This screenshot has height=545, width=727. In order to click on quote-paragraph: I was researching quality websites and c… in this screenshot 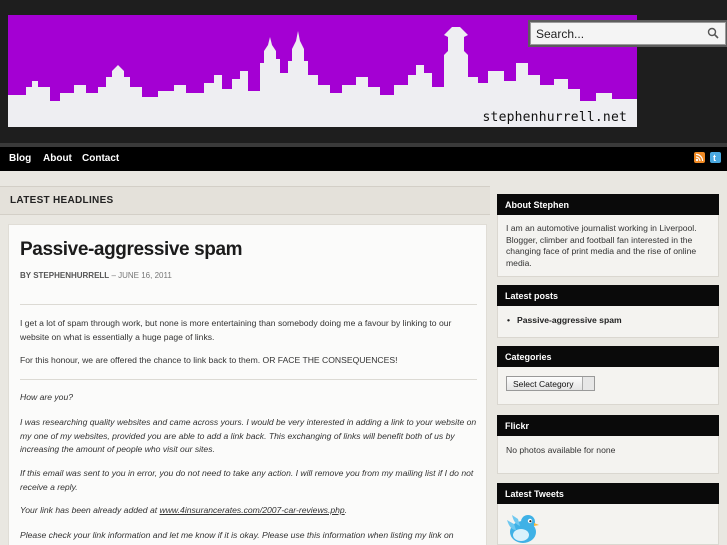, I will do `click(248, 435)`.